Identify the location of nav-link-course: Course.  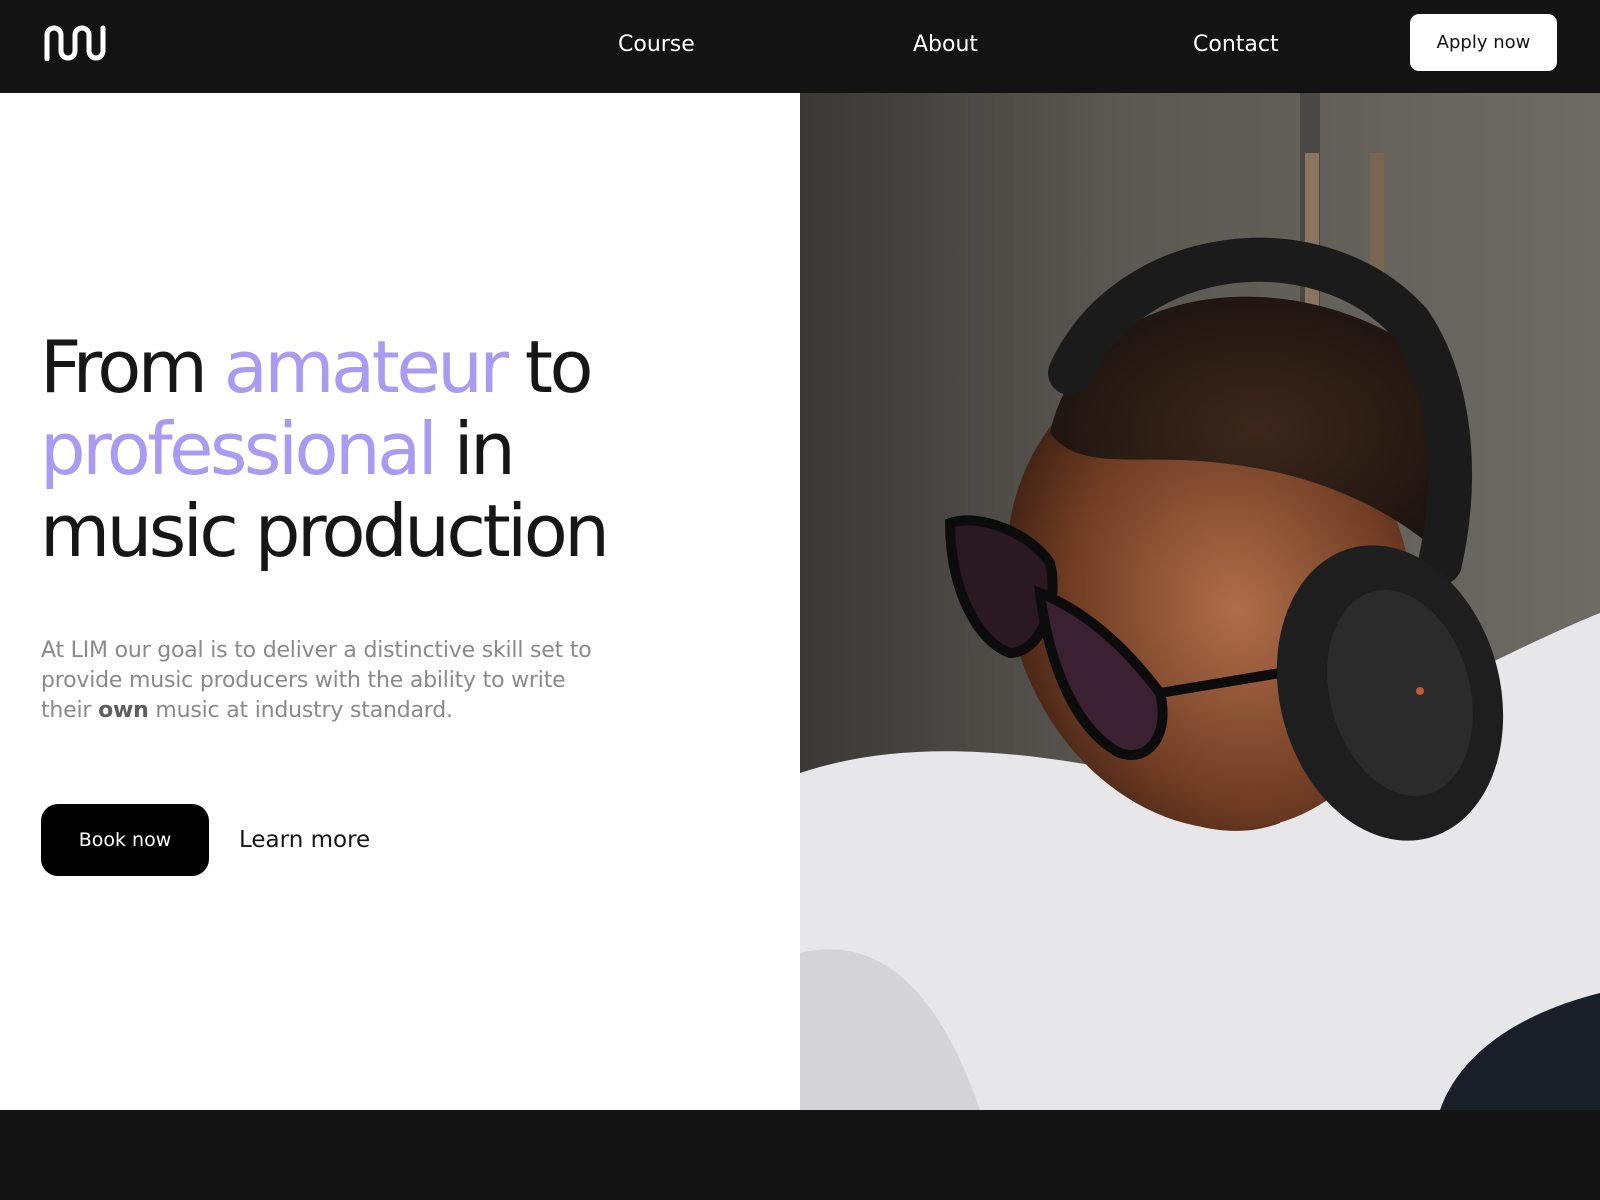
(656, 45).